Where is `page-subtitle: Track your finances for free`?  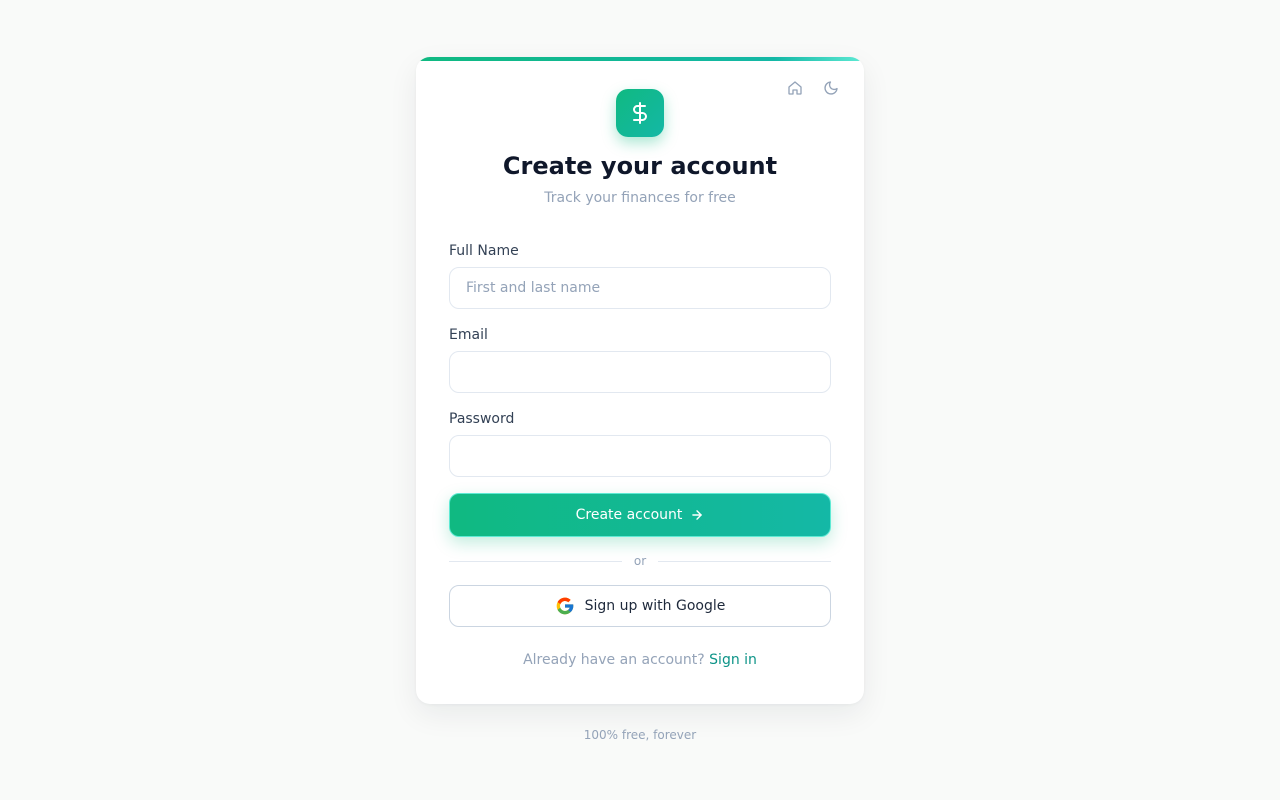
page-subtitle: Track your finances for free is located at coordinates (640, 198).